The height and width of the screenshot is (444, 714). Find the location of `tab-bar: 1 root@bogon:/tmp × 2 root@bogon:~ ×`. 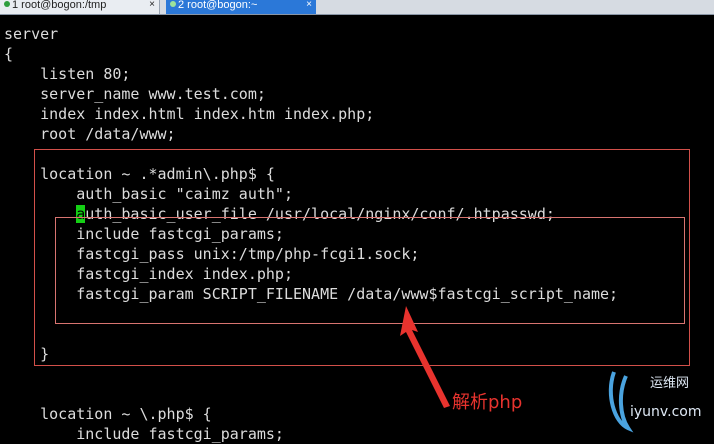

tab-bar: 1 root@bogon:/tmp × 2 root@bogon:~ × is located at coordinates (357, 7).